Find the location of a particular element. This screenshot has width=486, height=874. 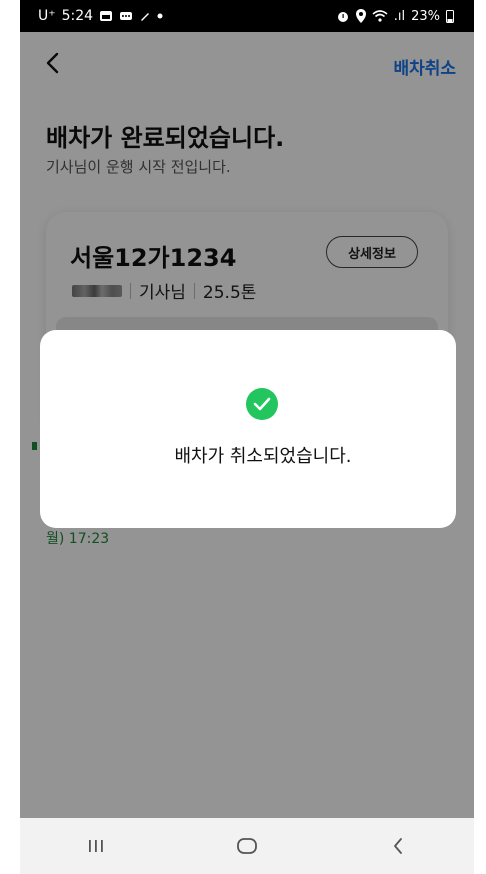

status-right: .ıl 23% is located at coordinates (395, 16).